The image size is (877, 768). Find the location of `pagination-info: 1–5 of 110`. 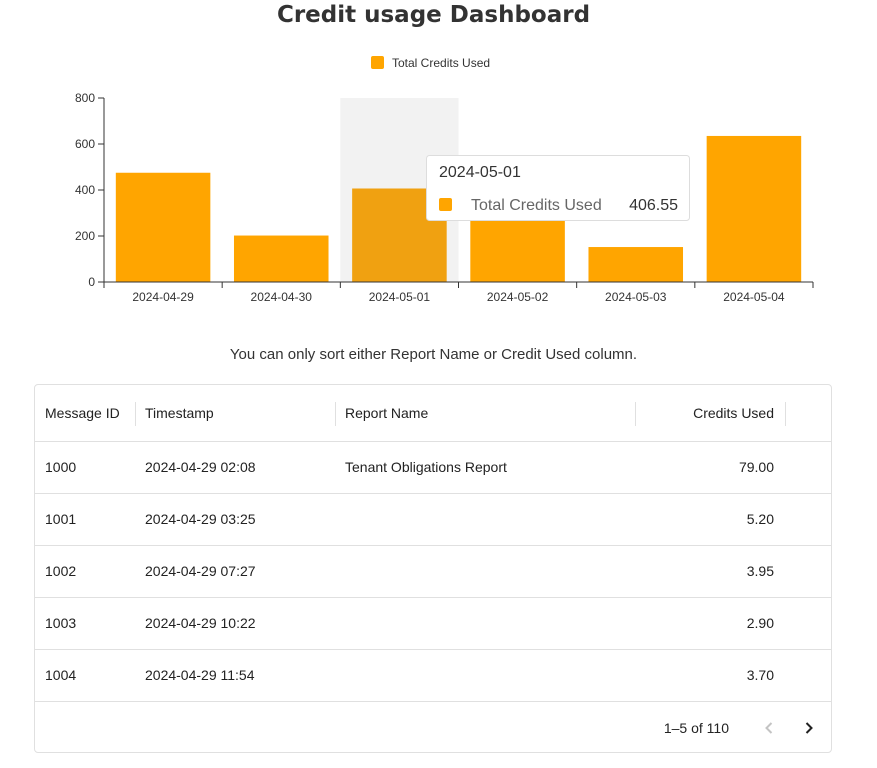

pagination-info: 1–5 of 110 is located at coordinates (696, 728).